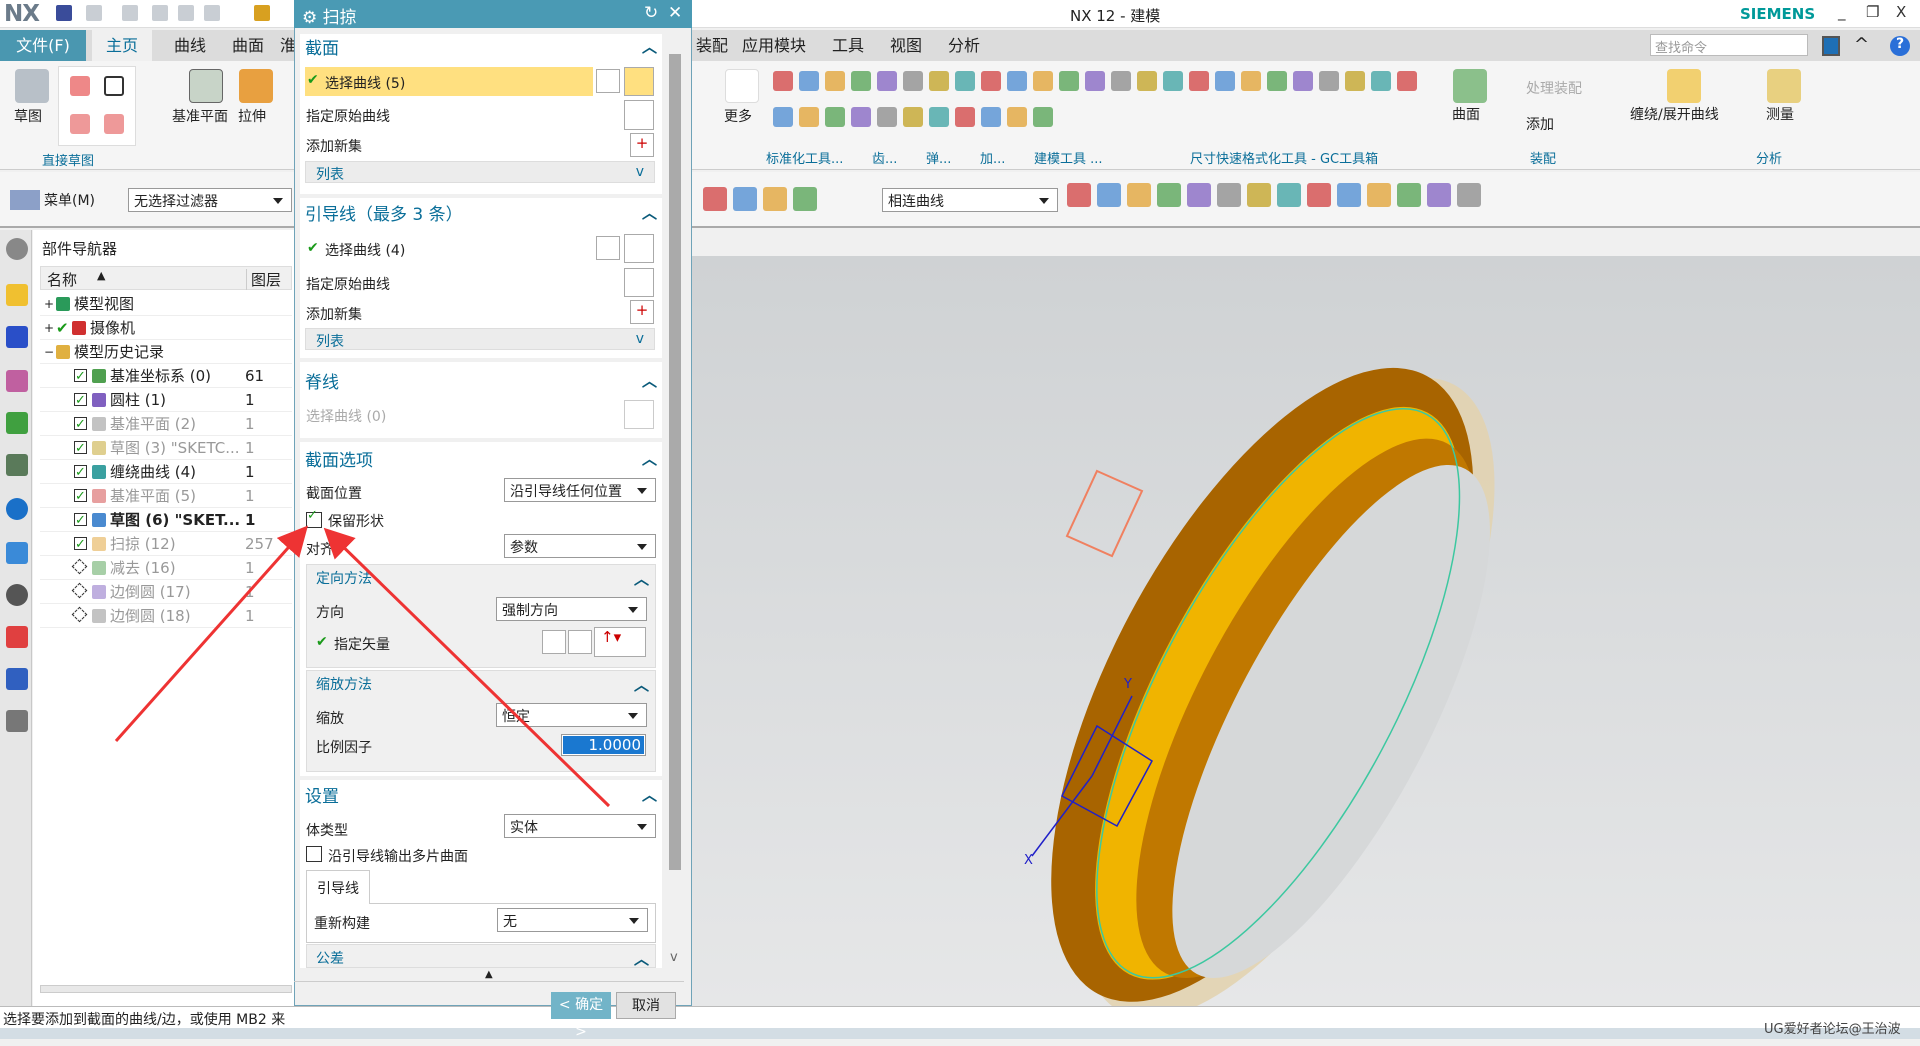 The image size is (1920, 1046). I want to click on scaling-header: 缩放方法, so click(344, 684).